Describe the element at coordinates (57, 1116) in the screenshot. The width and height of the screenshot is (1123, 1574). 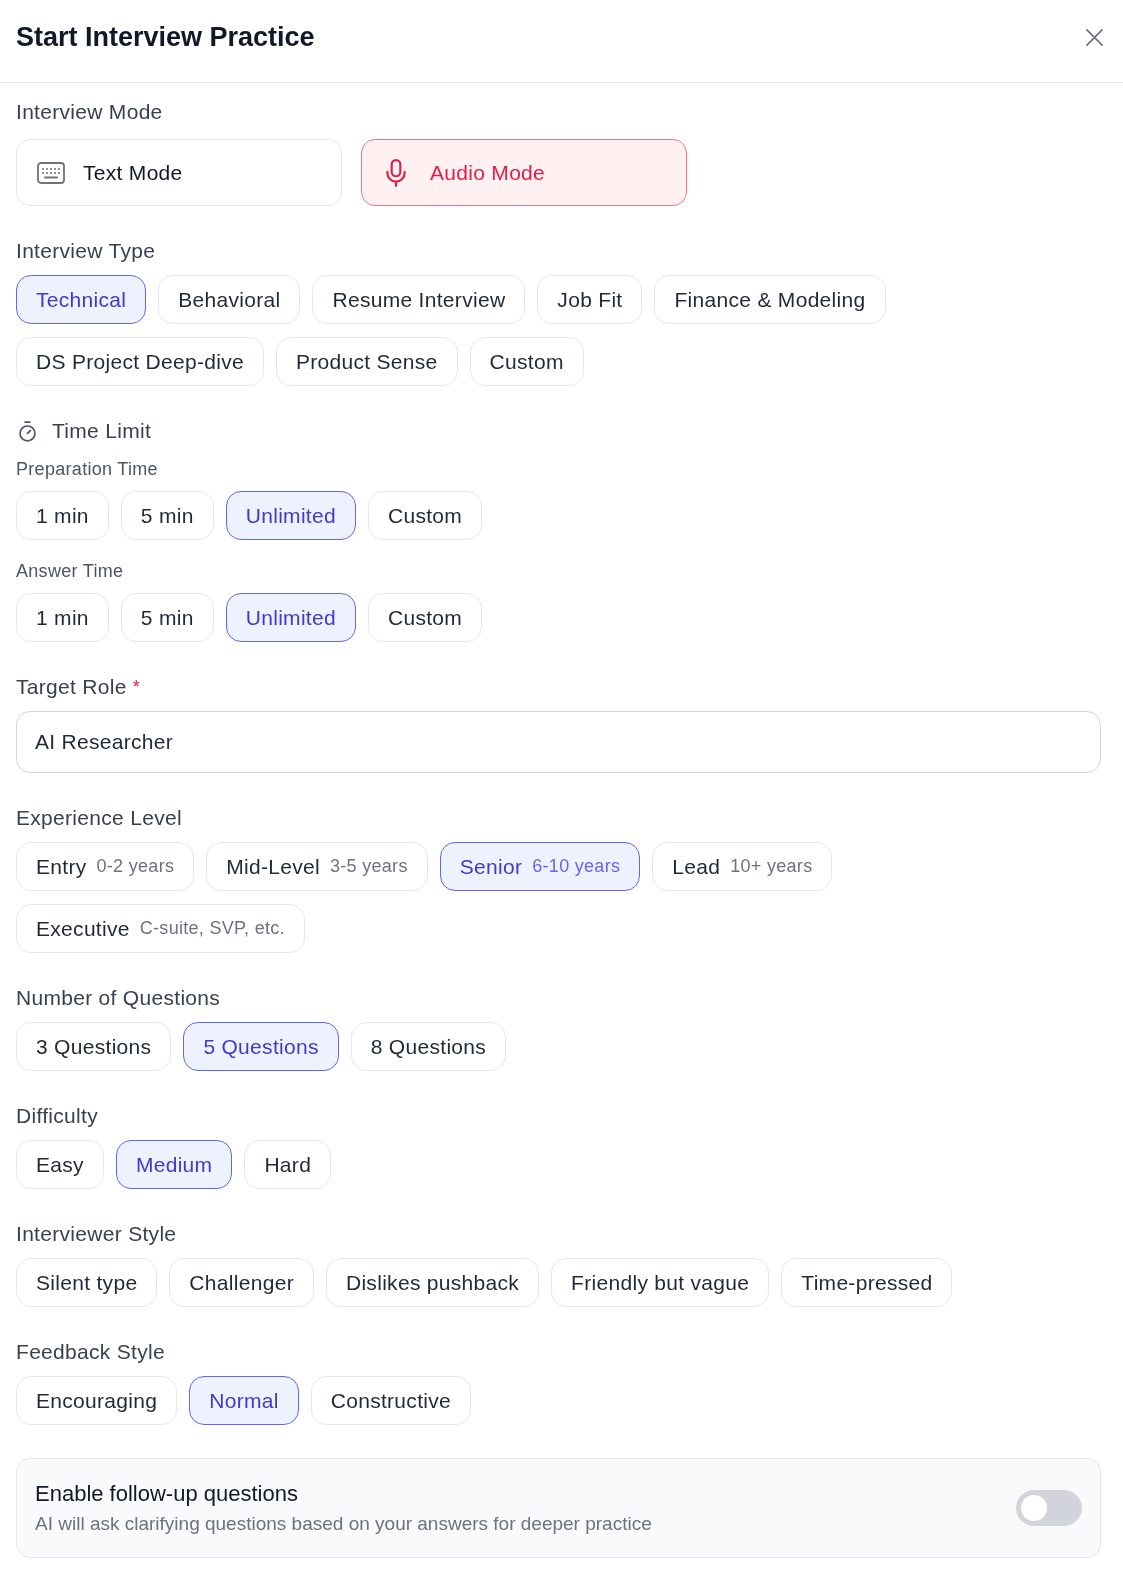
I see `section-label: Difficulty` at that location.